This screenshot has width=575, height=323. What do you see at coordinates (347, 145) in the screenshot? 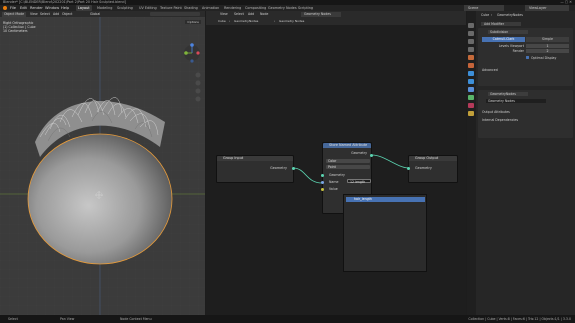
I see `store-node-title: Store Named Attribute` at bounding box center [347, 145].